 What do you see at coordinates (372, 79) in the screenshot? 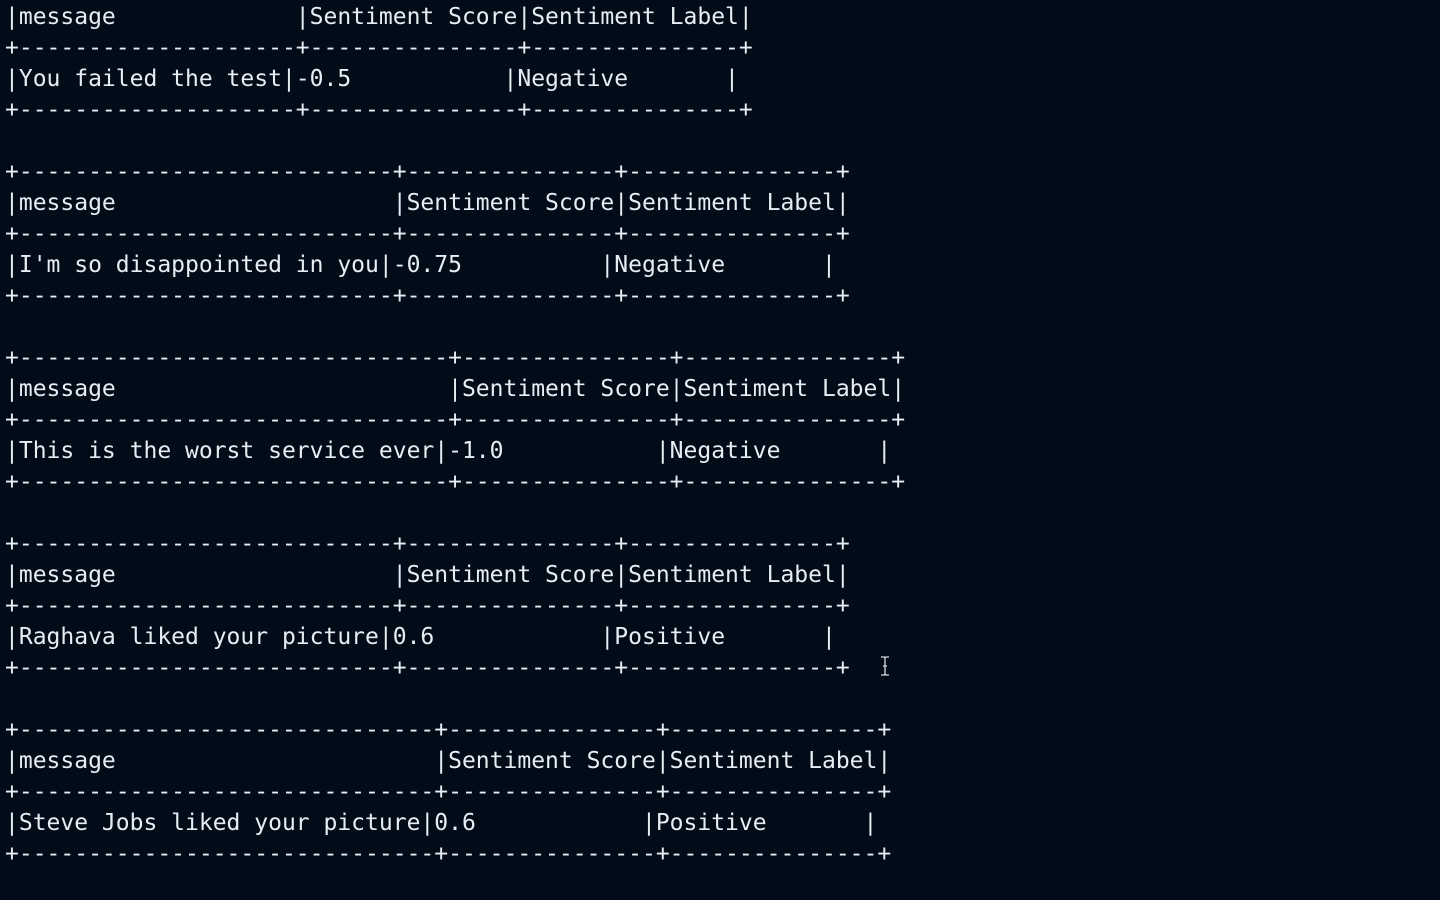
I see `table-row: |You failed the test|-0.5 |Negative |` at bounding box center [372, 79].